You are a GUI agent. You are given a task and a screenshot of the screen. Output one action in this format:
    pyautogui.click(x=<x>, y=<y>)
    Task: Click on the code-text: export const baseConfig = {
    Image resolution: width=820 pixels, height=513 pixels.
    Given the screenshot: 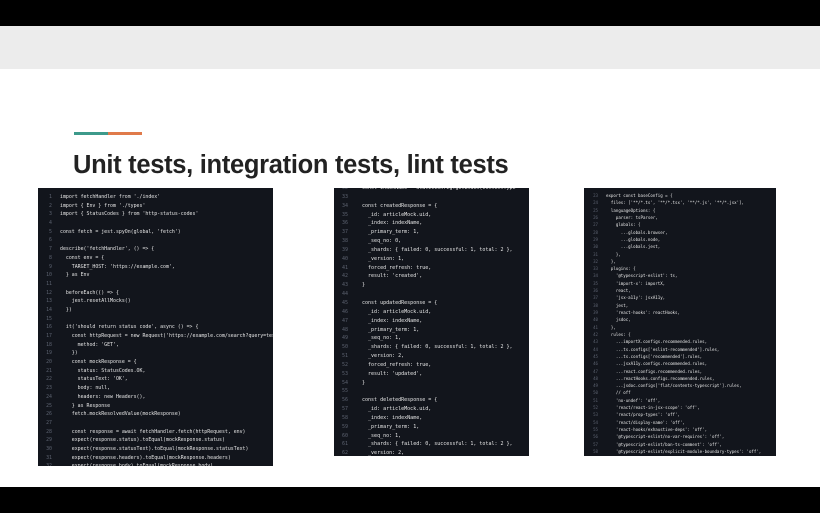 What is the action you would take?
    pyautogui.click(x=639, y=195)
    